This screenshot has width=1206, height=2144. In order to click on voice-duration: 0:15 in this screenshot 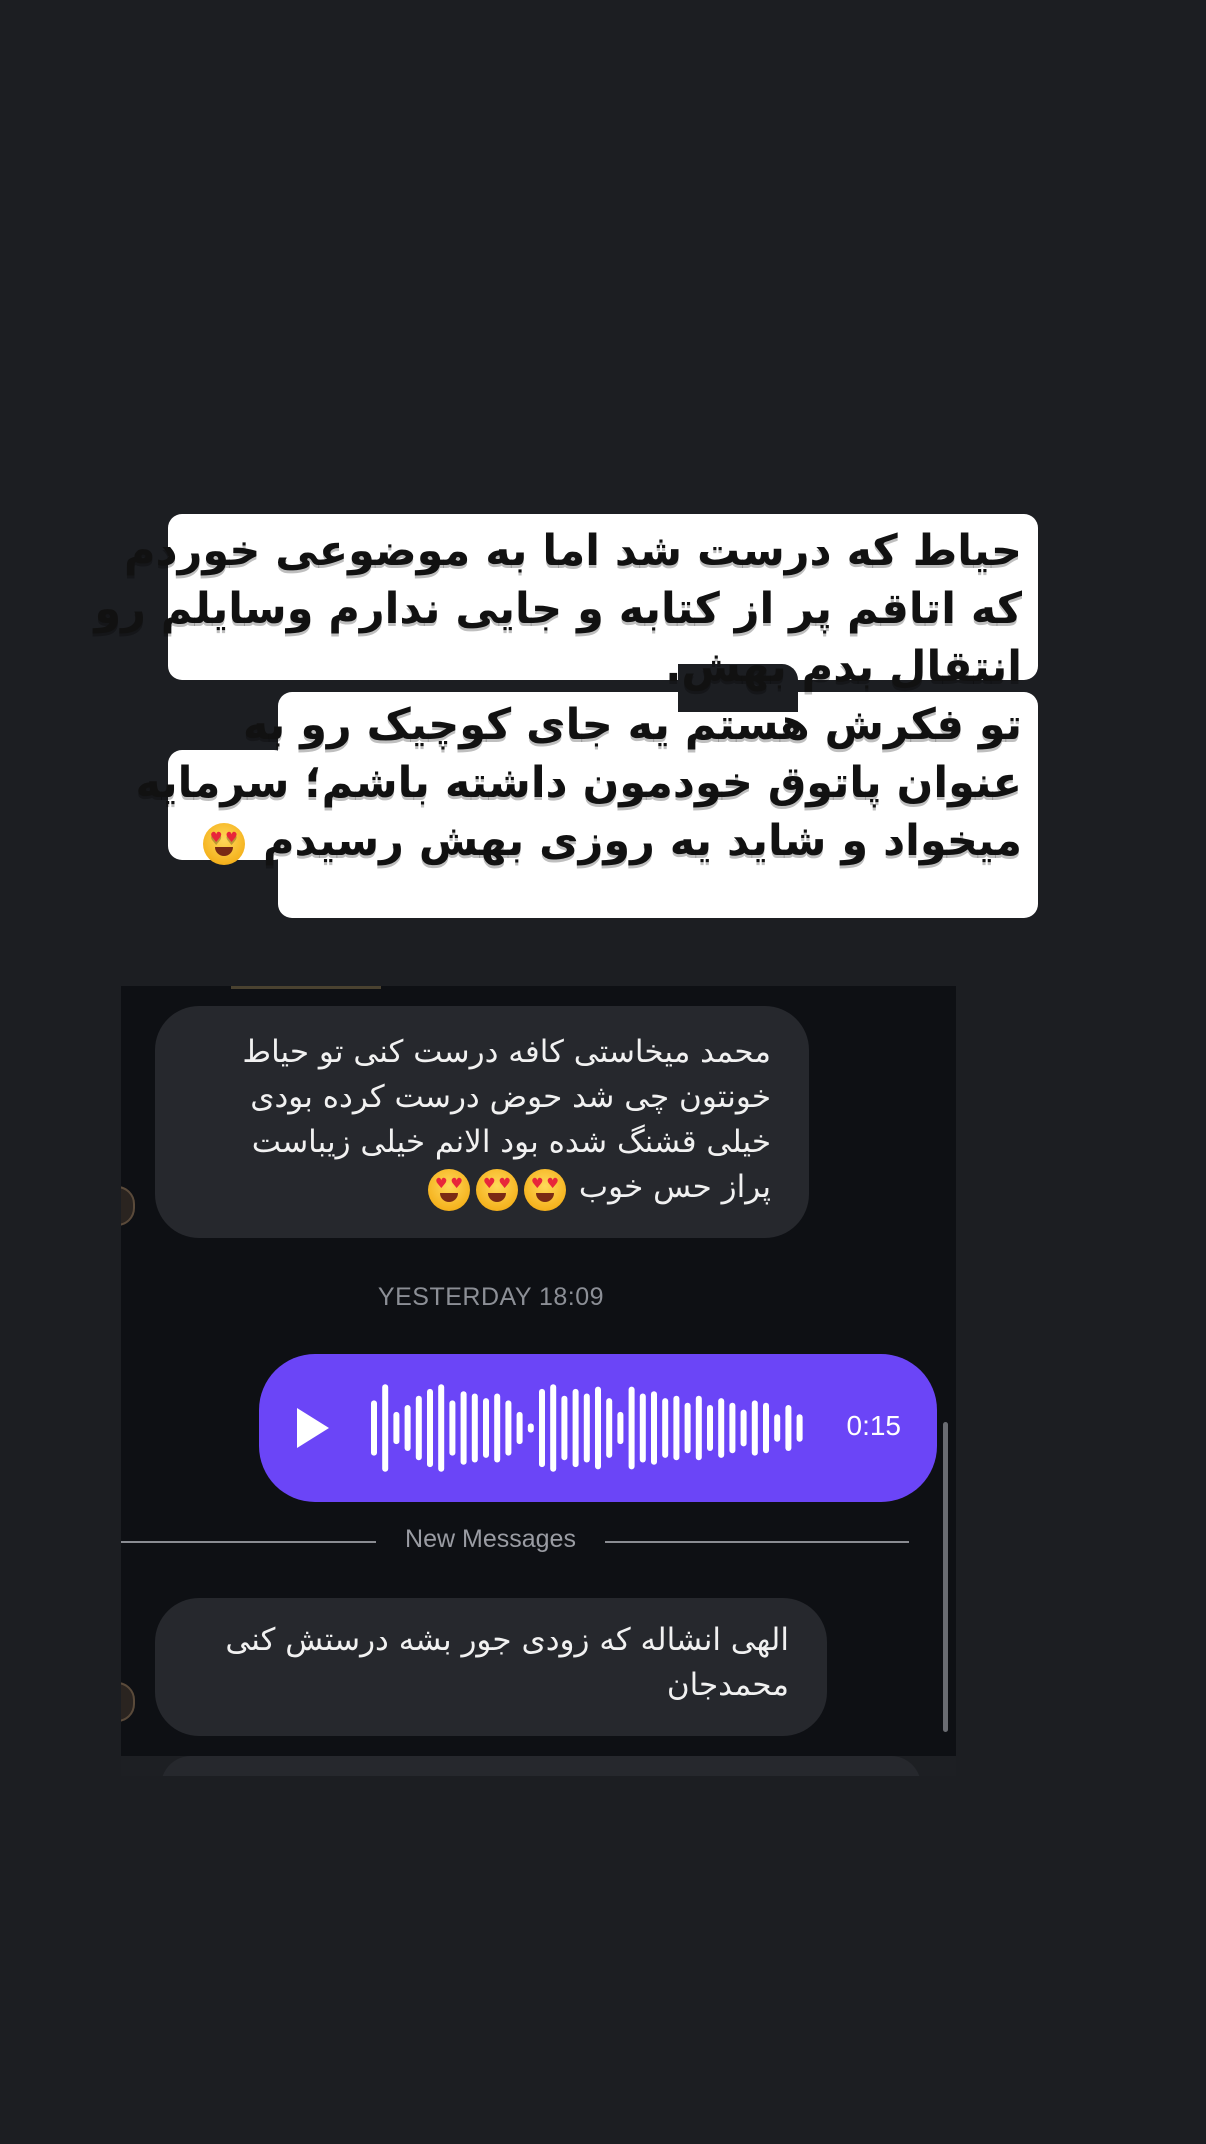, I will do `click(874, 1425)`.